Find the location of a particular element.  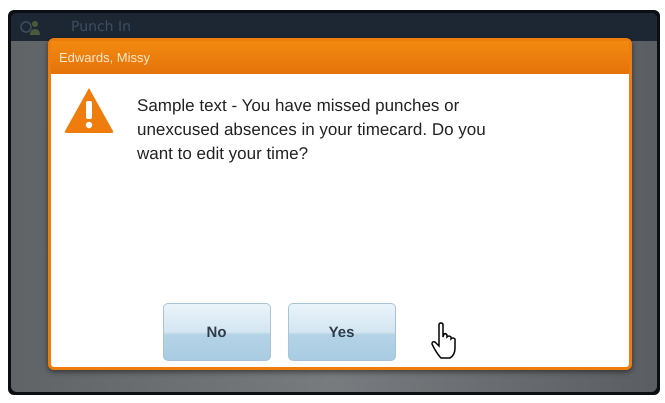

dialog-message: Sample text - You have missed punches or unexcused absences in your timecard. Do you want to edit your time? is located at coordinates (312, 130).